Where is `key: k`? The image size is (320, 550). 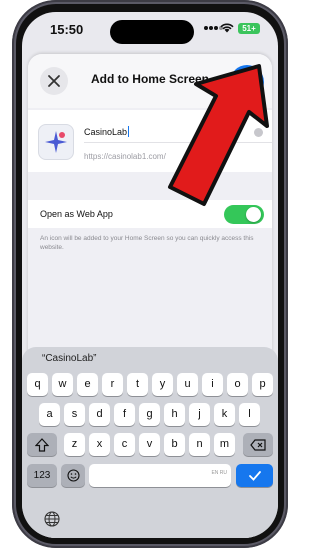 key: k is located at coordinates (224, 414).